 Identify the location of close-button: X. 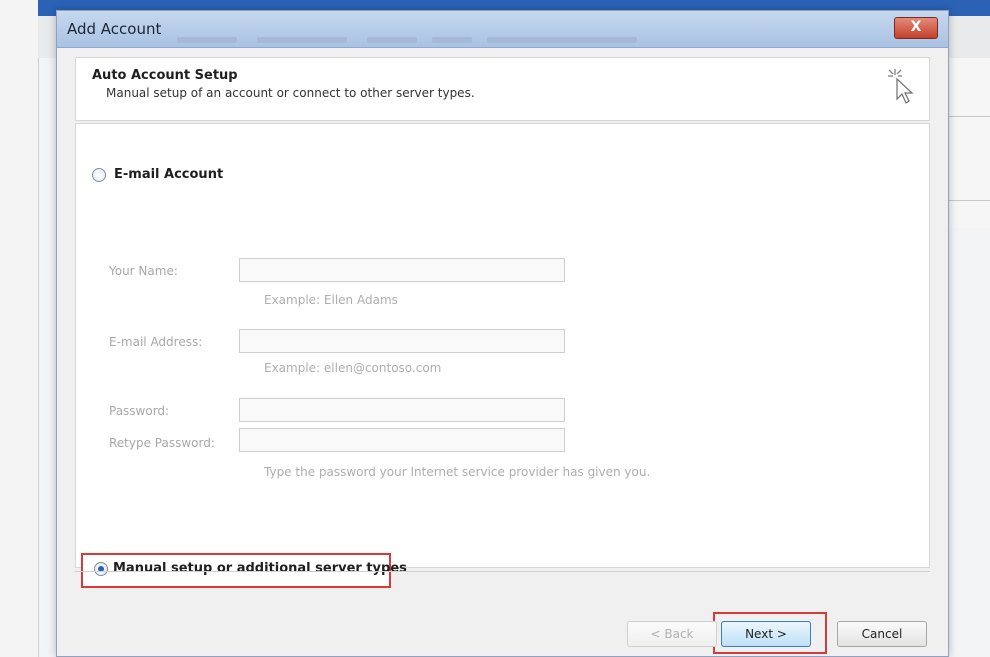
(916, 28).